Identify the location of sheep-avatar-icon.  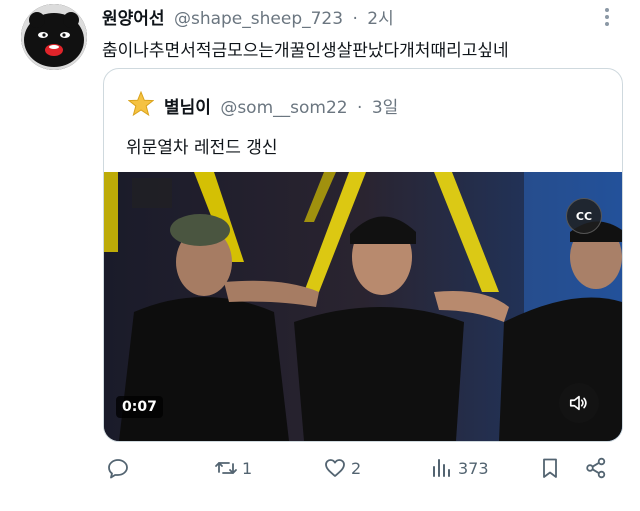
(54, 37).